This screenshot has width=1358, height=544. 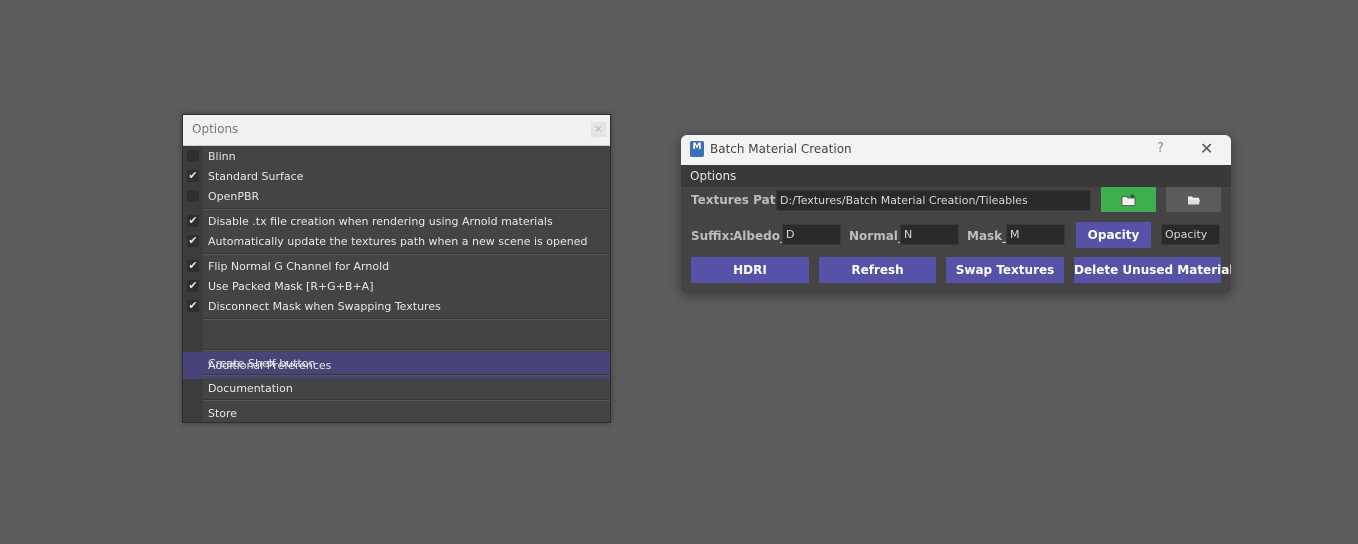 I want to click on option-blinn: Blinn, so click(x=396, y=157).